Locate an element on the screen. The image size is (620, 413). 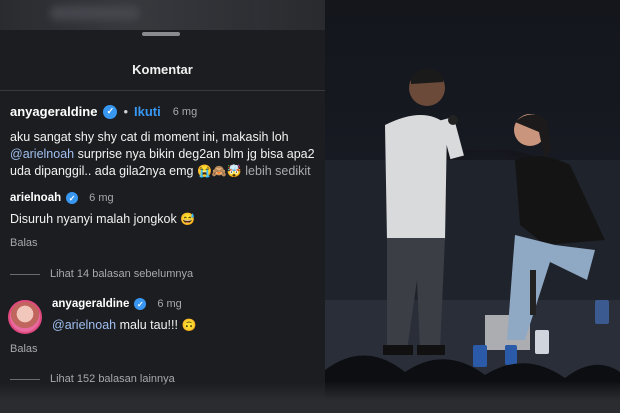
follow-button: Ikuti is located at coordinates (147, 111).